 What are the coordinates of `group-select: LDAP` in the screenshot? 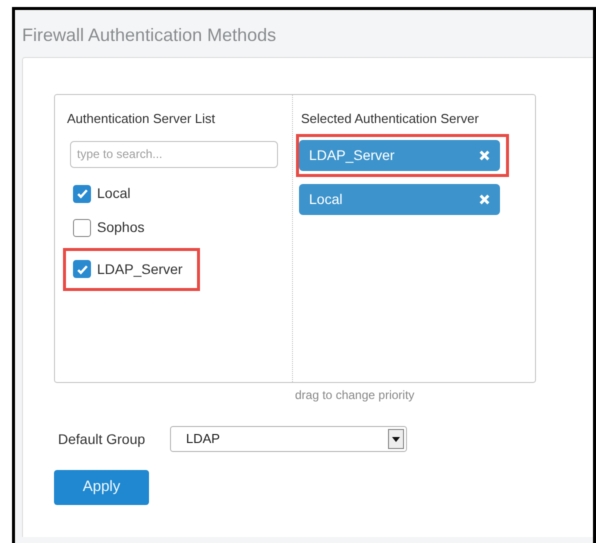 It's located at (288, 439).